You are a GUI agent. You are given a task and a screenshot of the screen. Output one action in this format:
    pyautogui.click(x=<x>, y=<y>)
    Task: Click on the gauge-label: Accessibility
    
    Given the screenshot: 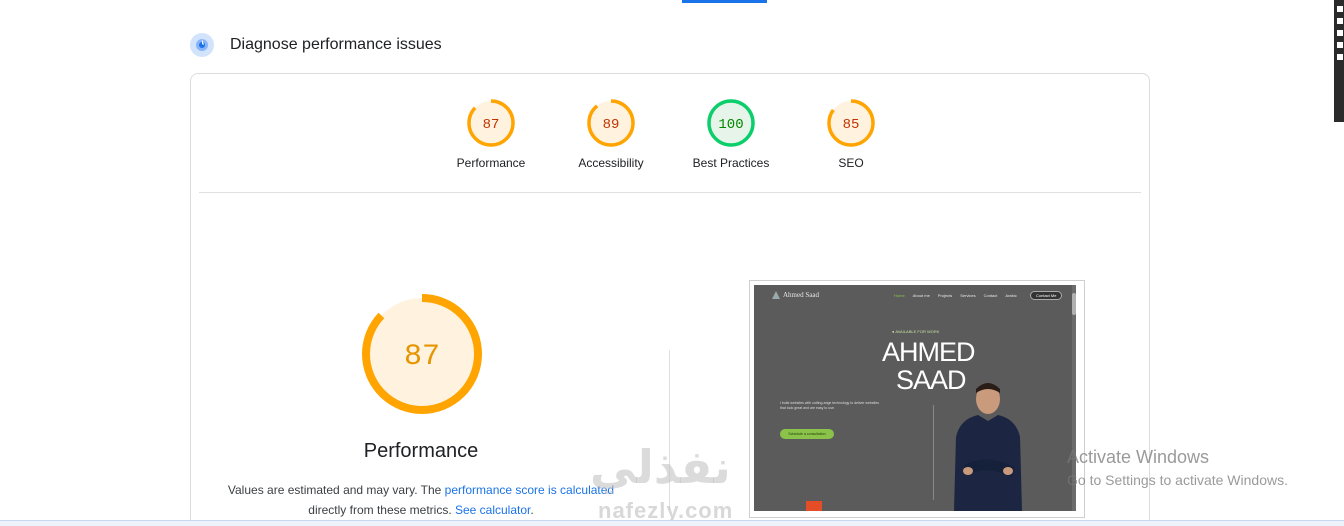 What is the action you would take?
    pyautogui.click(x=611, y=163)
    